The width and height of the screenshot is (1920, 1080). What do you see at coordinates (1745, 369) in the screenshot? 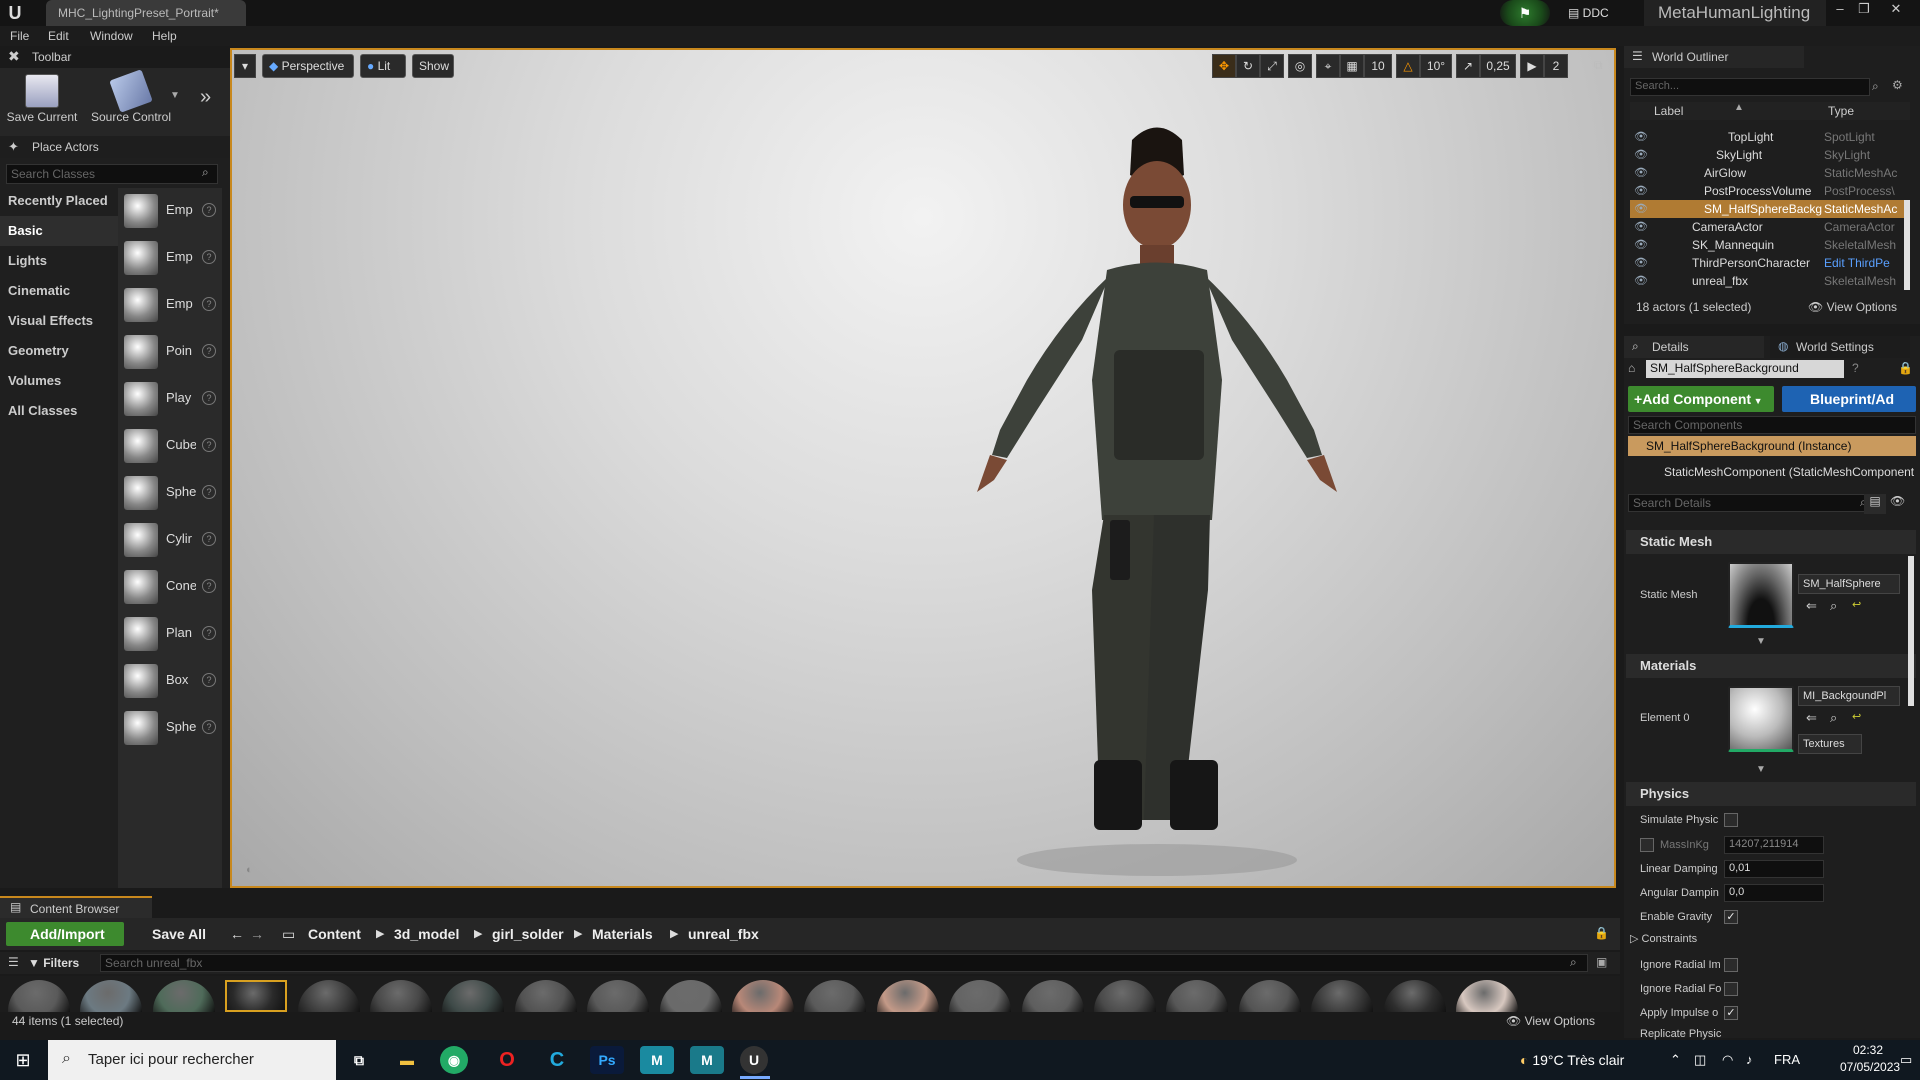
I see `actor-name-field: SM_HalfSphereBackground` at bounding box center [1745, 369].